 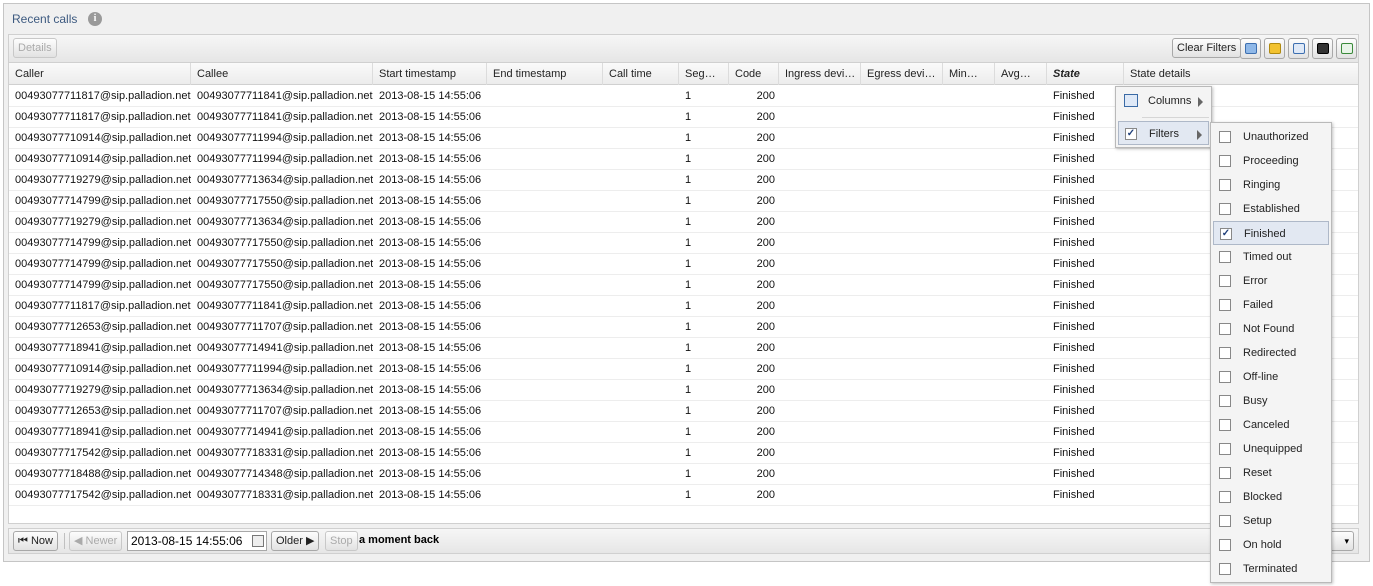 I want to click on filter-item: Established, so click(x=1271, y=209).